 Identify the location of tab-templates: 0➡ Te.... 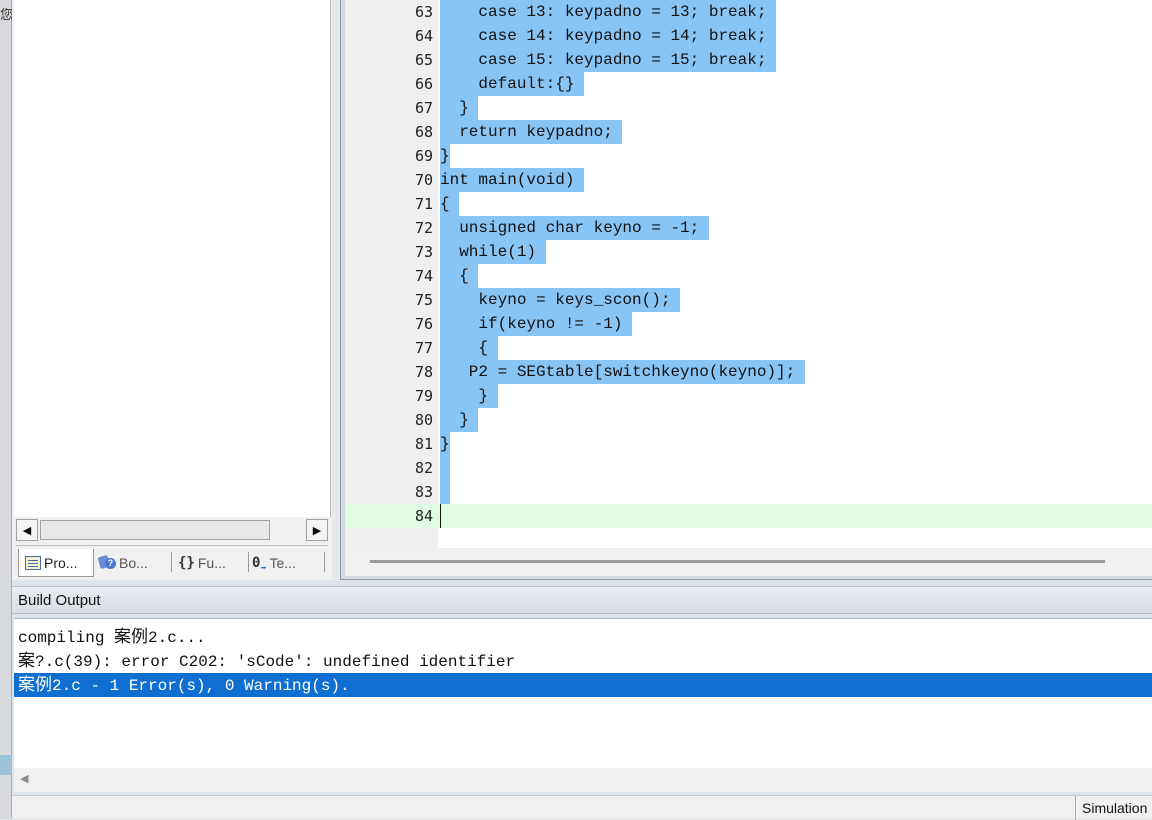
(288, 563).